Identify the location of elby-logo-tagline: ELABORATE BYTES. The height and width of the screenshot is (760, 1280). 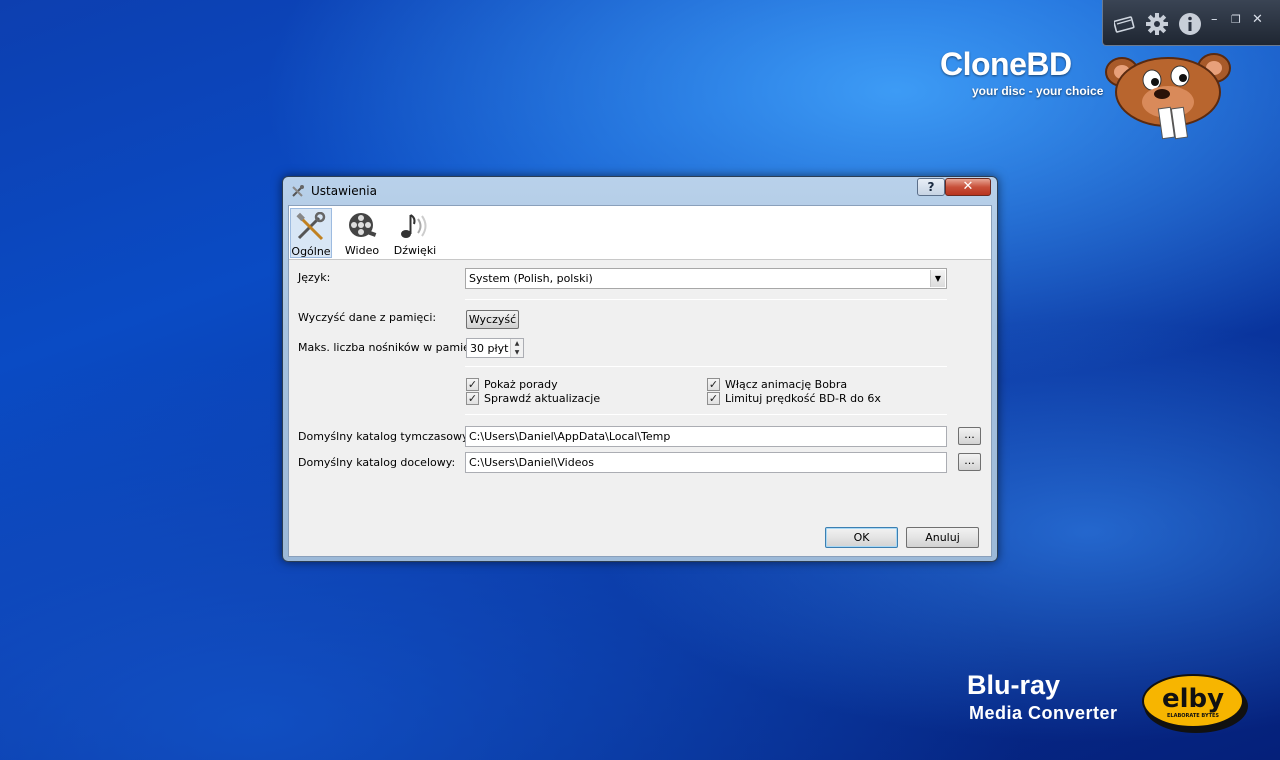
(1193, 716).